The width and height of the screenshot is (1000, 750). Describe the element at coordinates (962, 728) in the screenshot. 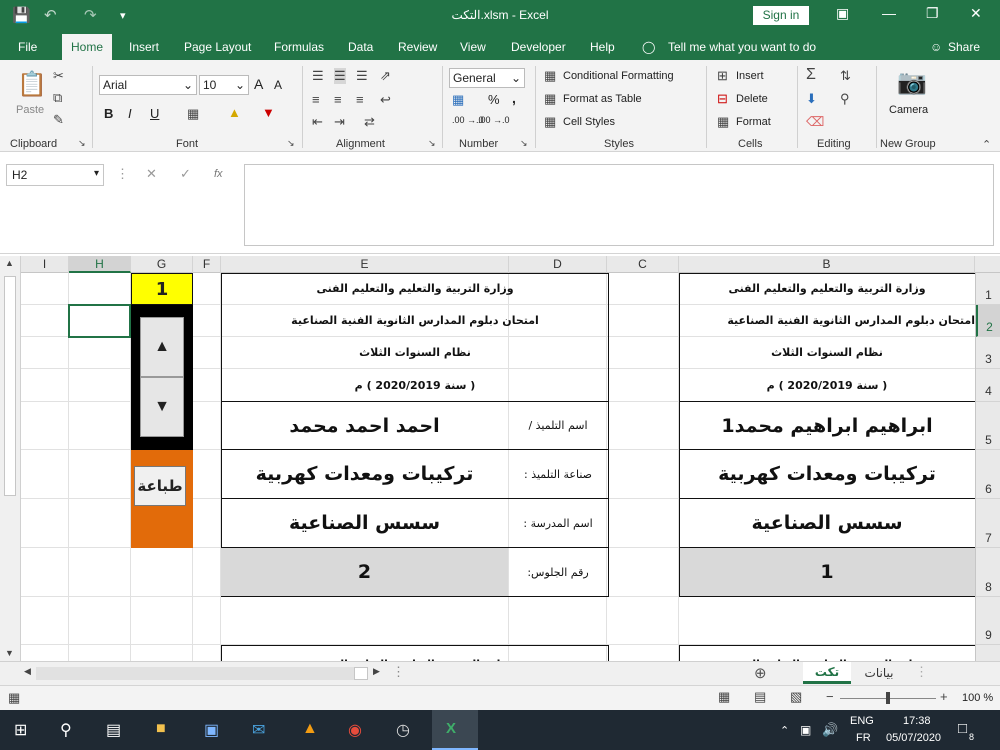

I see `notifications-icon: □` at that location.